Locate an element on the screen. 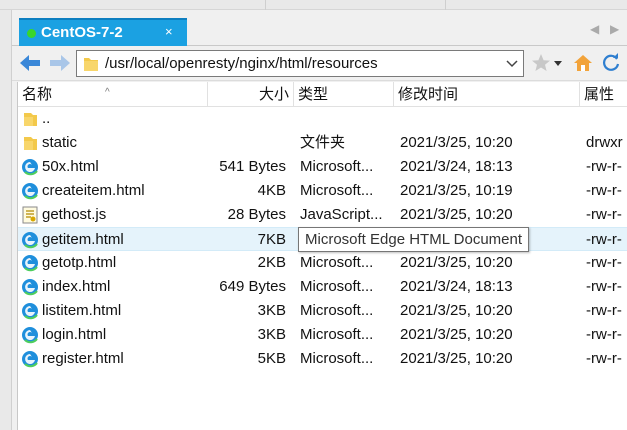 Image resolution: width=627 pixels, height=430 pixels. file-size: 5KB is located at coordinates (271, 358).